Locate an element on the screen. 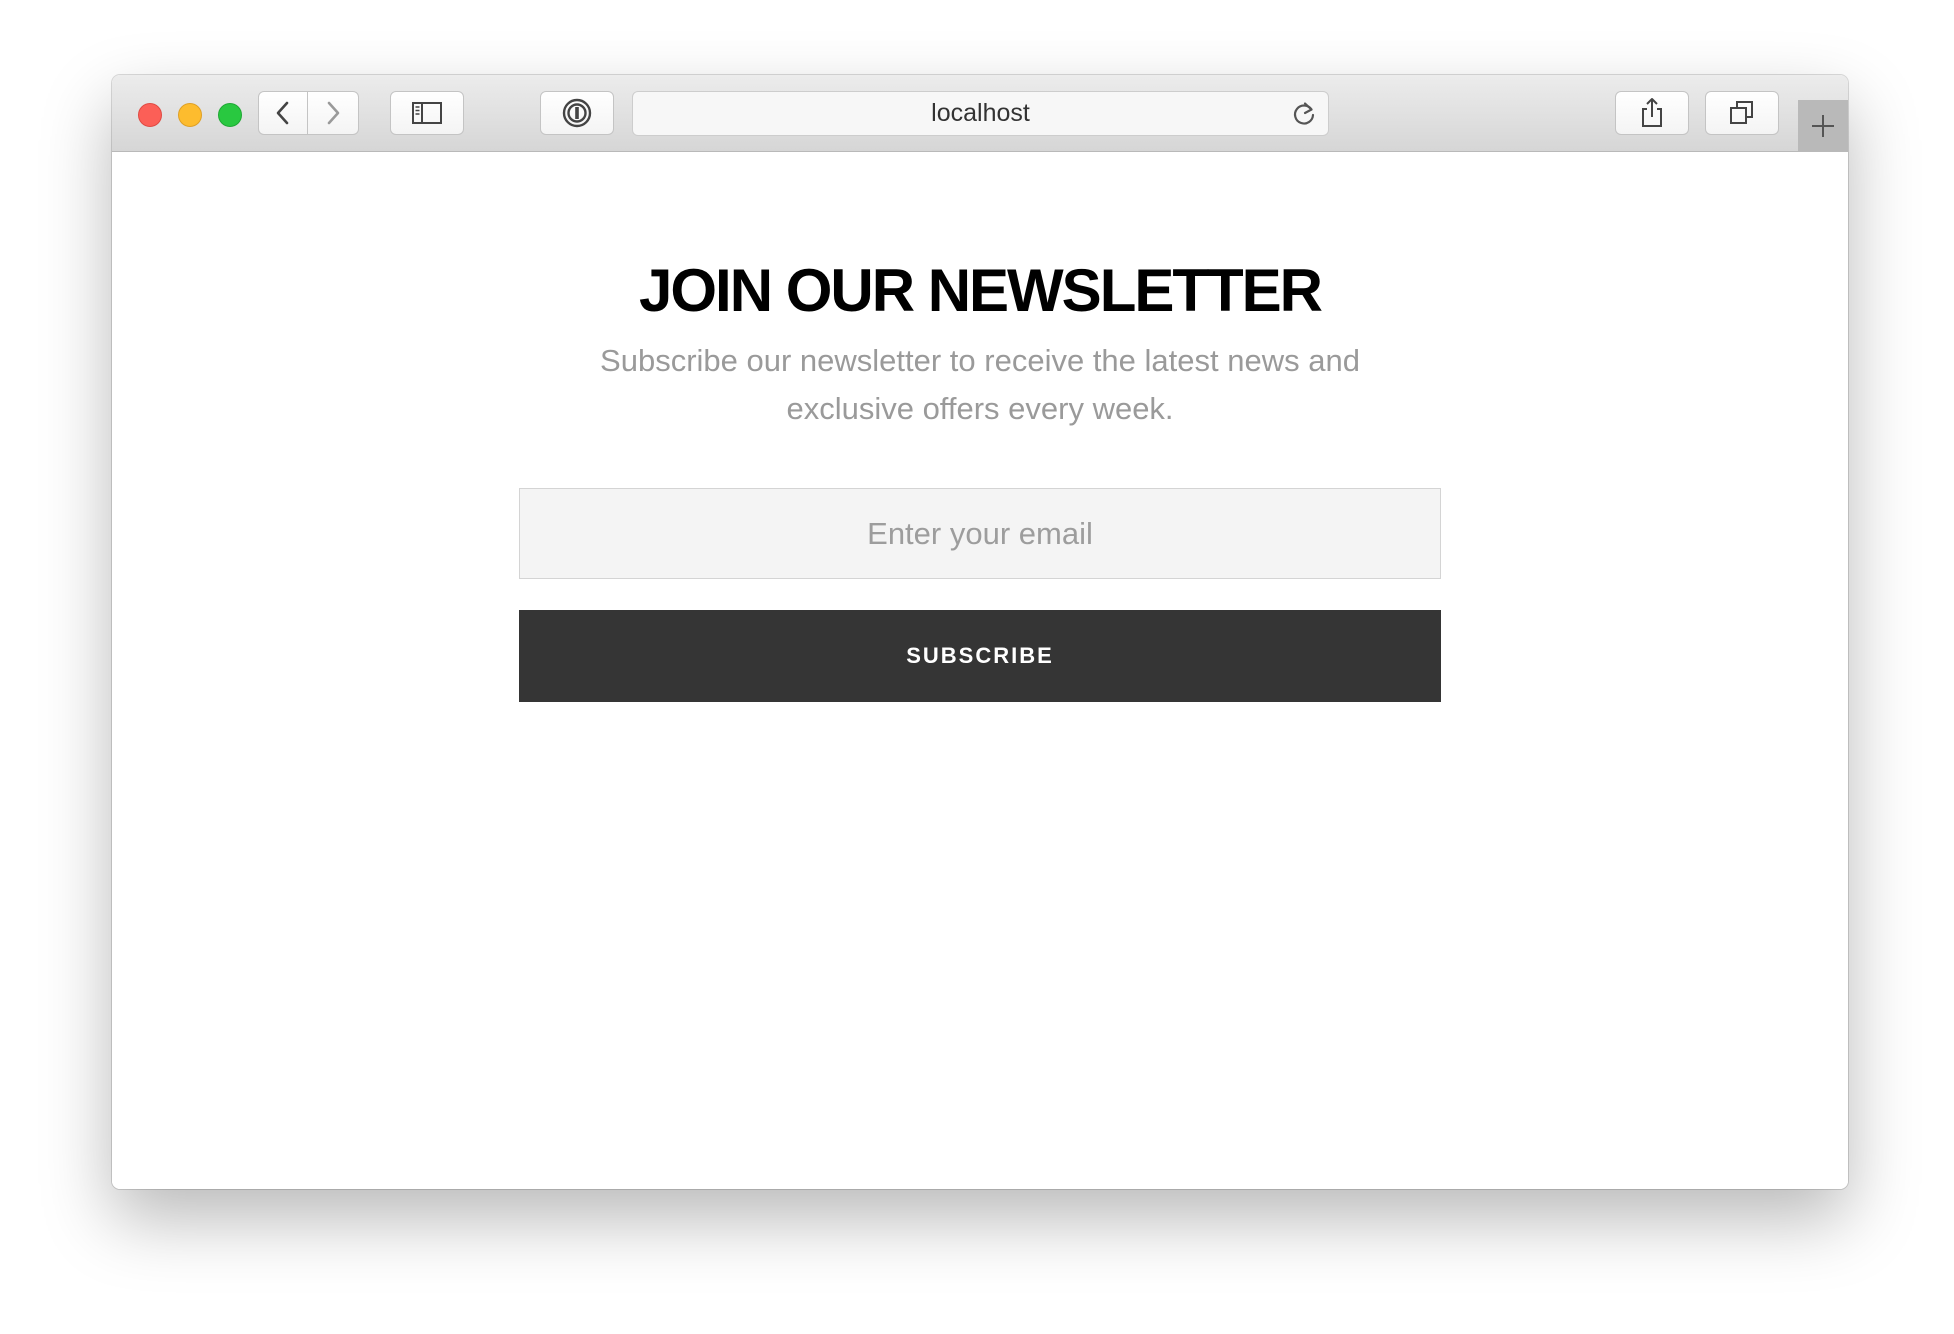 Image resolution: width=1954 pixels, height=1334 pixels. new-tab-button is located at coordinates (1823, 126).